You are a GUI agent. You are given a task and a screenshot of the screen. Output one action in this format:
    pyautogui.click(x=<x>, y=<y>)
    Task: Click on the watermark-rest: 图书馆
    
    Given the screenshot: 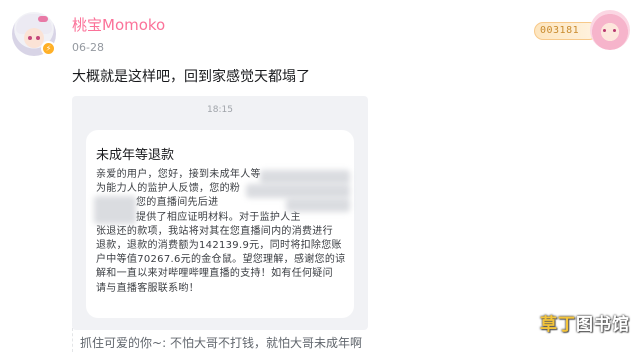 What is the action you would take?
    pyautogui.click(x=603, y=325)
    